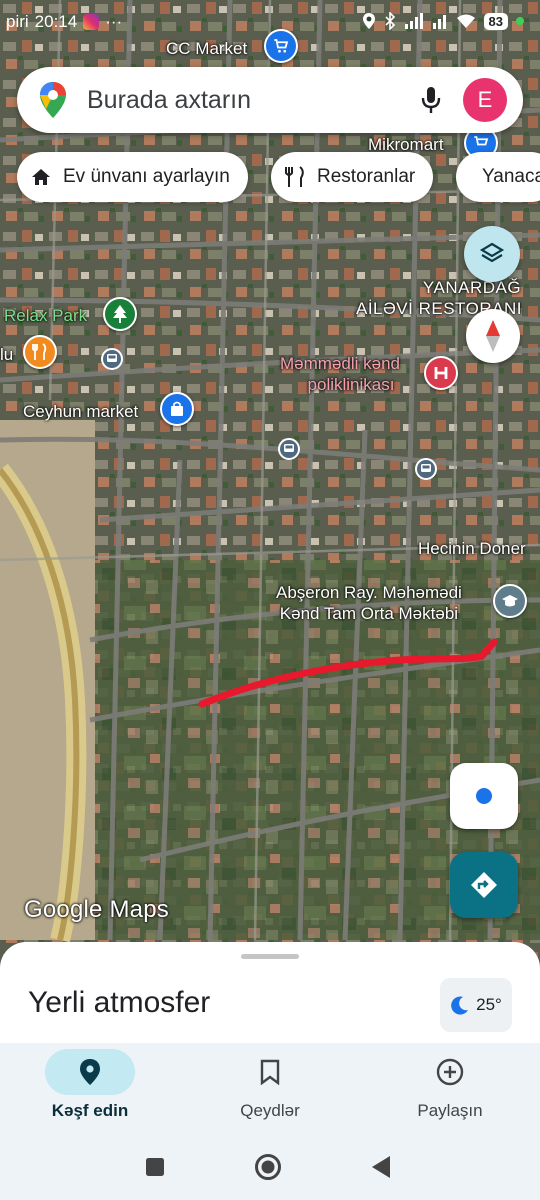 The width and height of the screenshot is (540, 1200). Describe the element at coordinates (450, 1110) in the screenshot. I see `nav-label: Paylaşın` at that location.